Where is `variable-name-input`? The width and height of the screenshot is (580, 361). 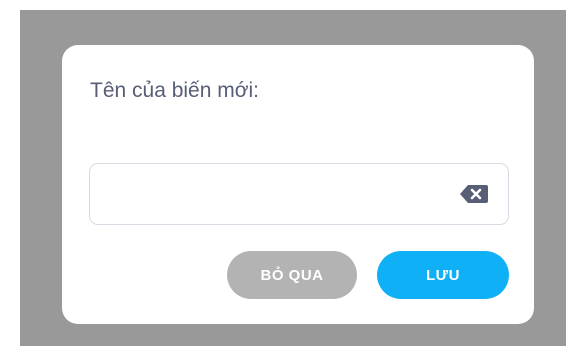
variable-name-input is located at coordinates (279, 195).